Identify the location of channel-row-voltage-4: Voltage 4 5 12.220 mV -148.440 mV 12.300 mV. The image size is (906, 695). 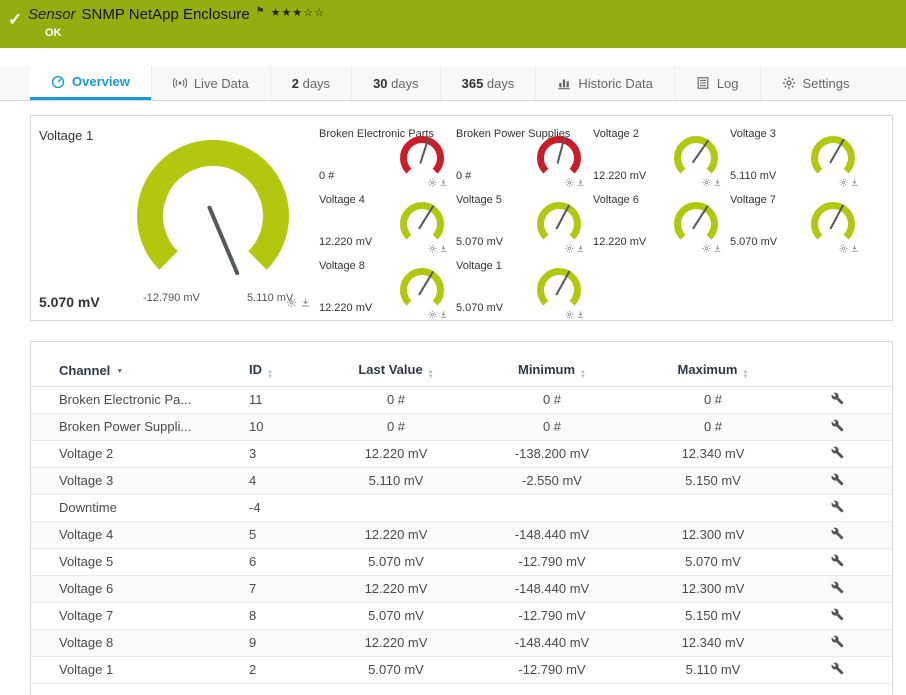
(461, 535).